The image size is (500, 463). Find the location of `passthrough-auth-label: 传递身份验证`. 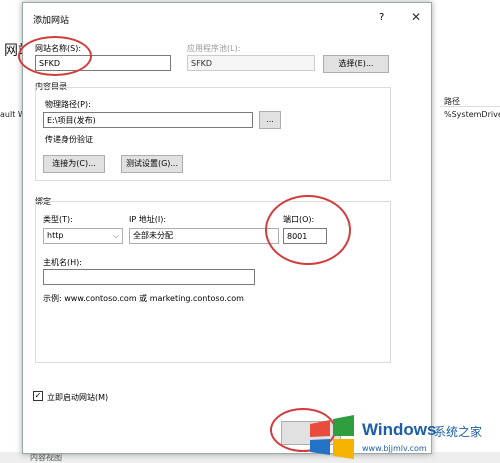

passthrough-auth-label: 传递身份验证 is located at coordinates (69, 139).